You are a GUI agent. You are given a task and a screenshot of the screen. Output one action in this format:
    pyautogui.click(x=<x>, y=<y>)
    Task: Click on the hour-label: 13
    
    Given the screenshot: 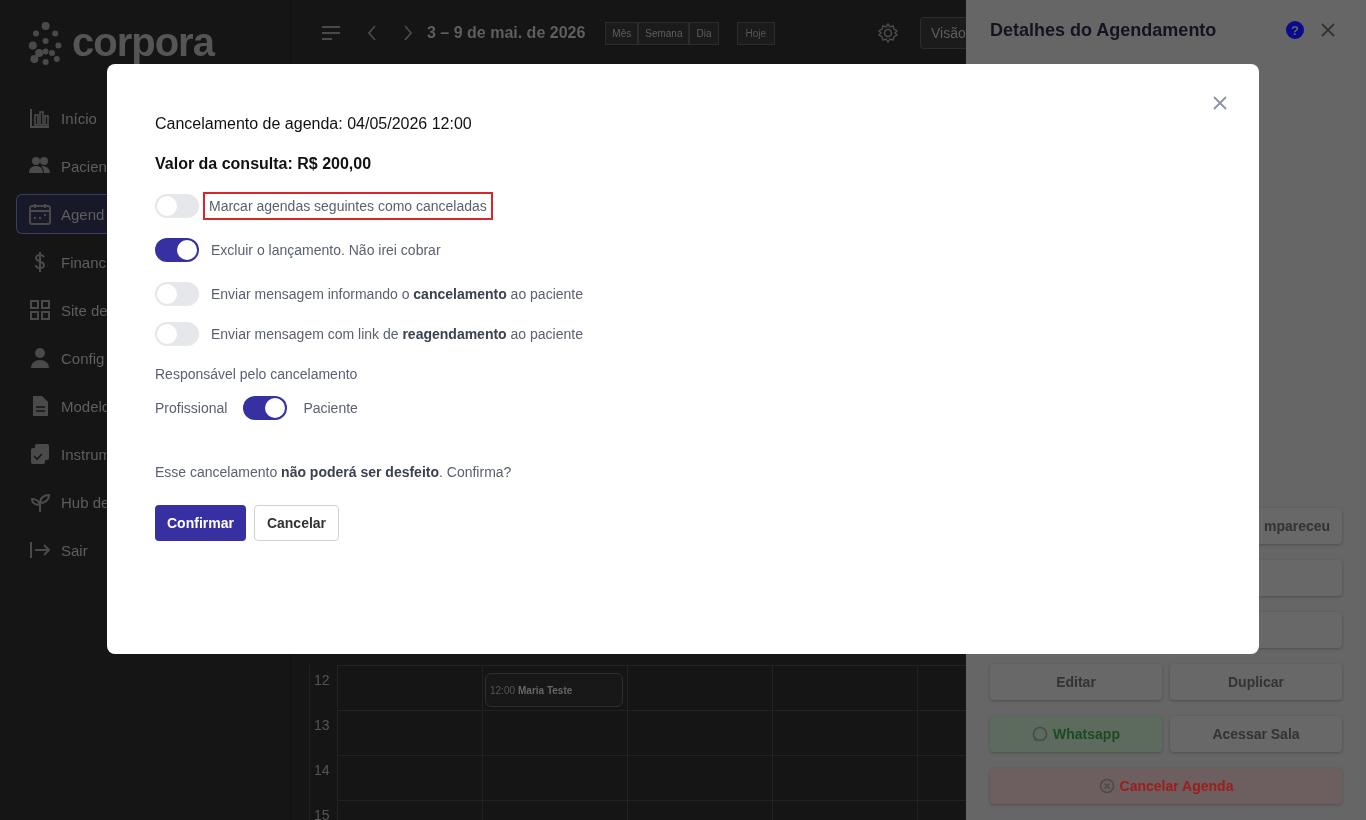 What is the action you would take?
    pyautogui.click(x=323, y=732)
    